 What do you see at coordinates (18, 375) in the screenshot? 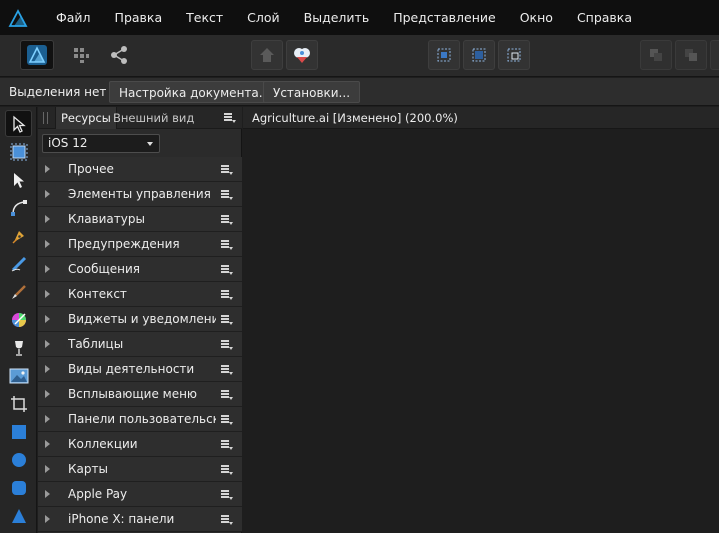
I see `place-image-tool` at bounding box center [18, 375].